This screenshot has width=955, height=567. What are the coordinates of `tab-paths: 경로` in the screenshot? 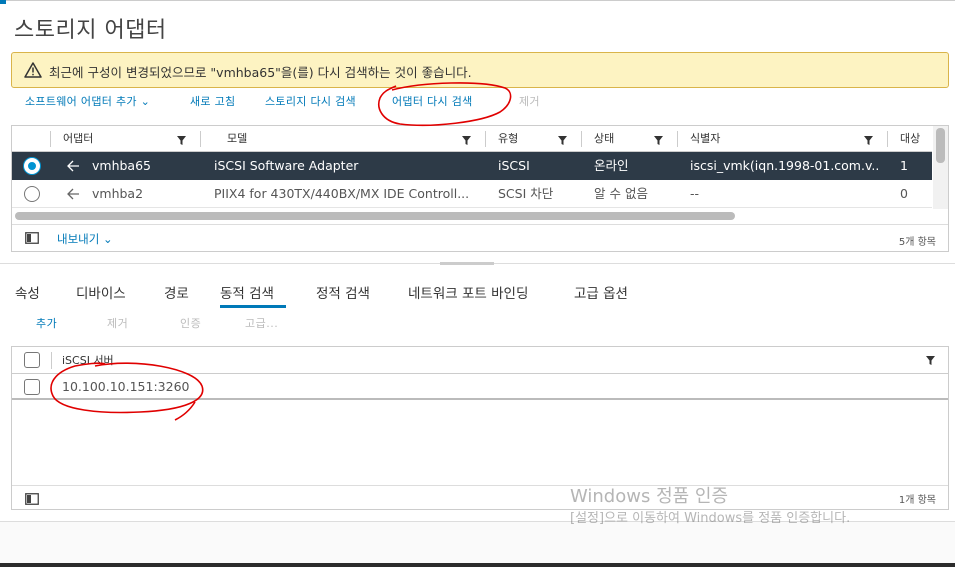 It's located at (176, 295).